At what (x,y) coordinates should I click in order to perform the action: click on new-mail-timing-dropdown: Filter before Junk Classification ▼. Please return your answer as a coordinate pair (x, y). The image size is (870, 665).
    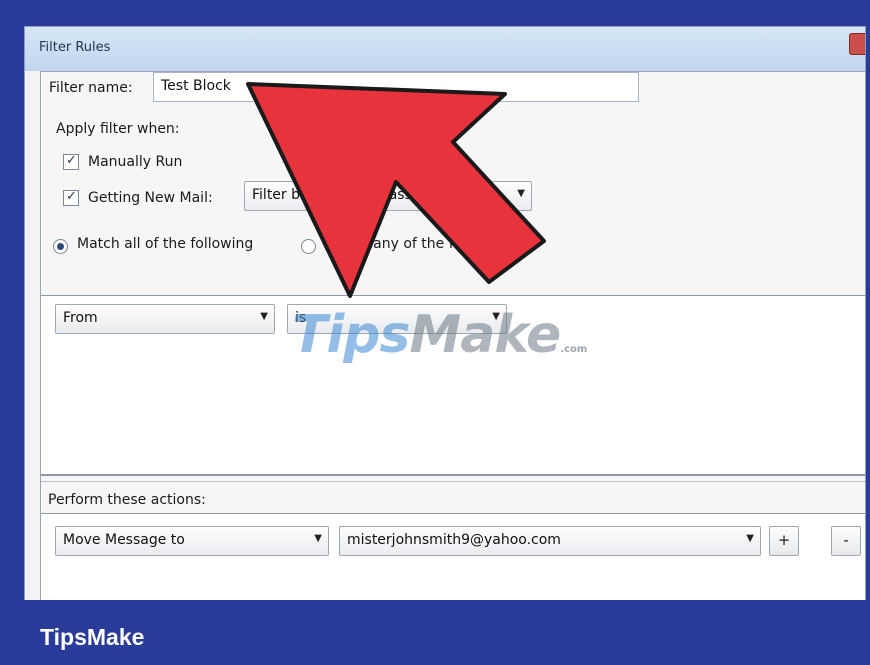
    Looking at the image, I should click on (388, 196).